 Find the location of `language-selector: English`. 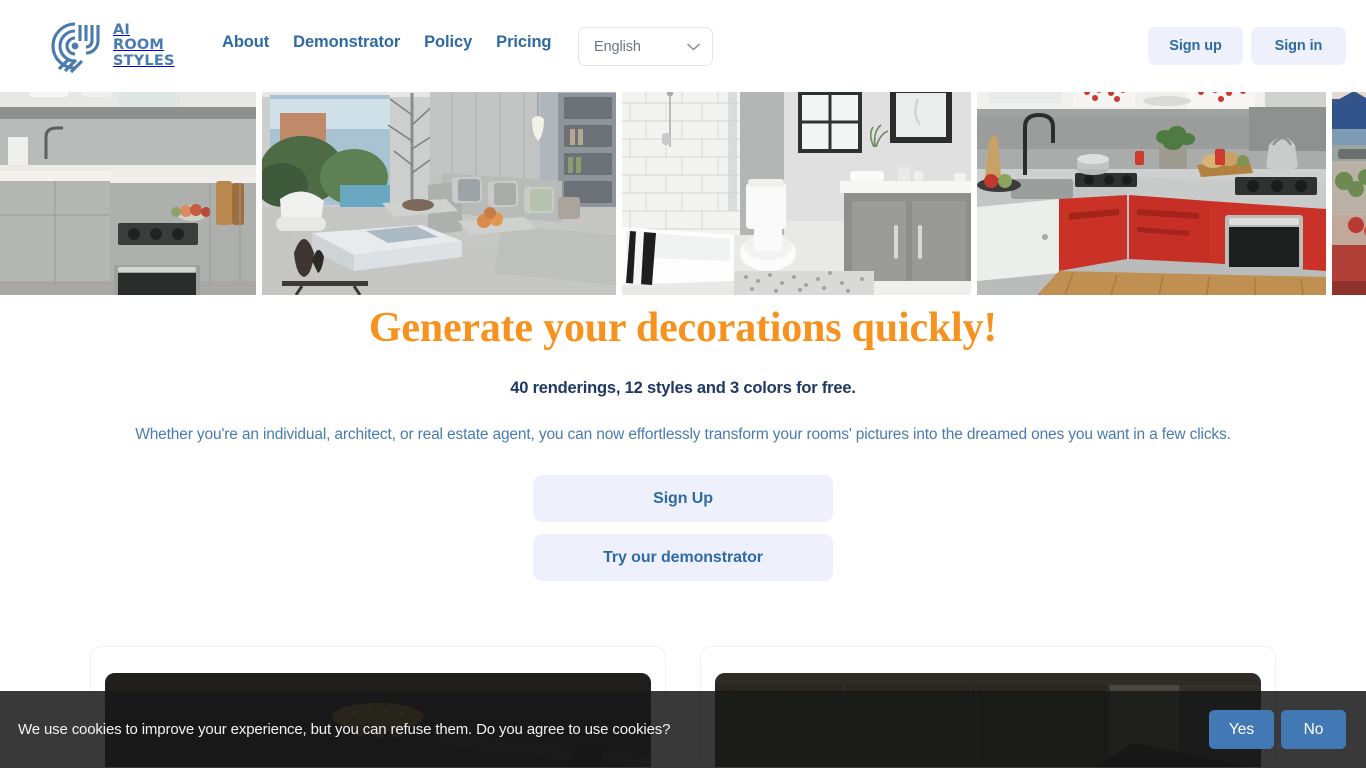

language-selector: English is located at coordinates (645, 46).